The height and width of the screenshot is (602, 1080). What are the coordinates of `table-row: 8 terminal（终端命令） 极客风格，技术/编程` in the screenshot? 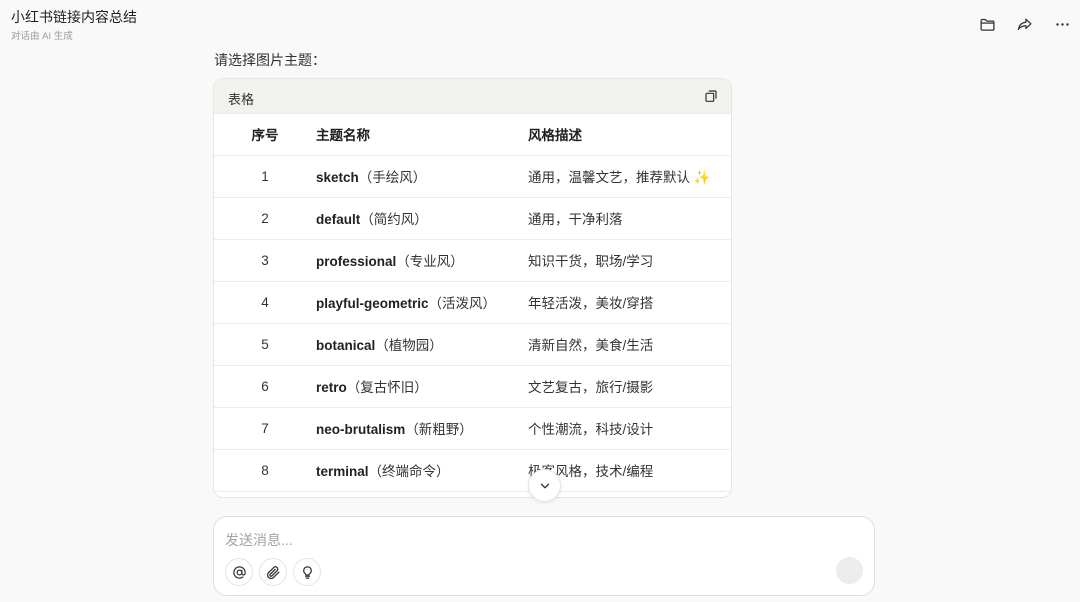 It's located at (472, 470).